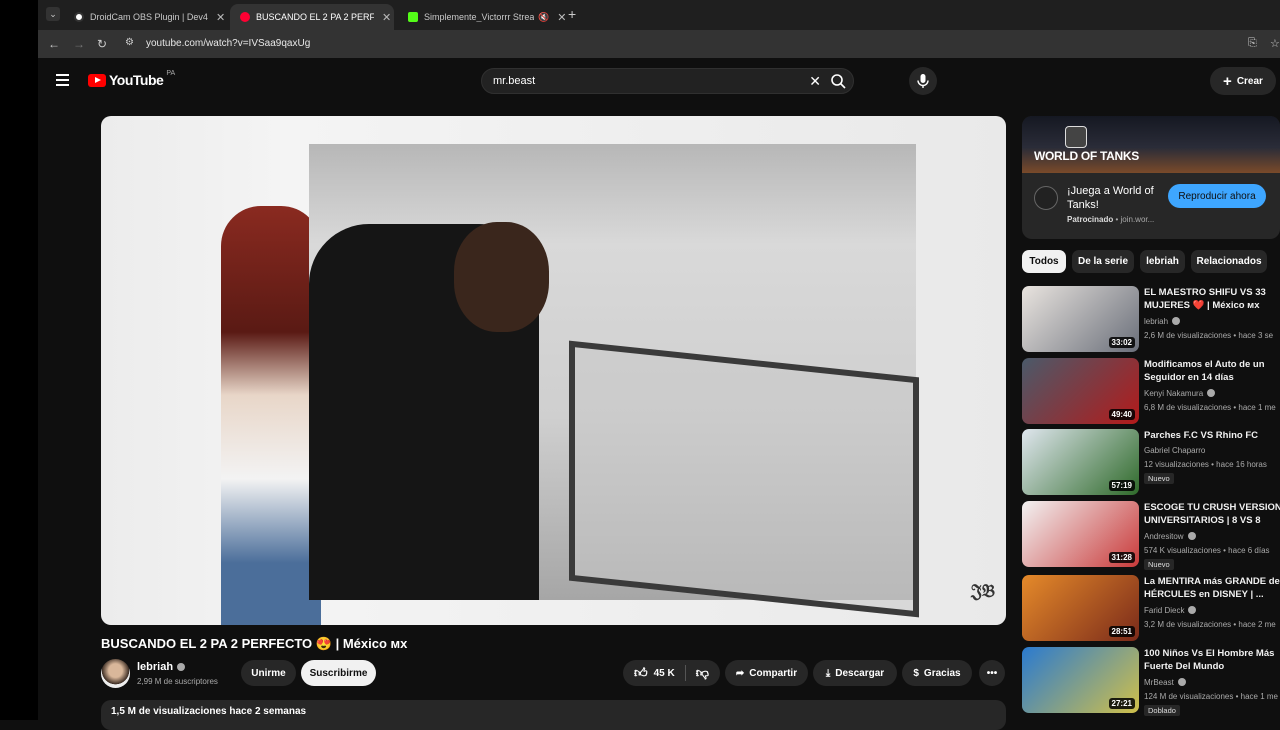 The image size is (1280, 730). I want to click on chip-label: De la serie, so click(1103, 261).